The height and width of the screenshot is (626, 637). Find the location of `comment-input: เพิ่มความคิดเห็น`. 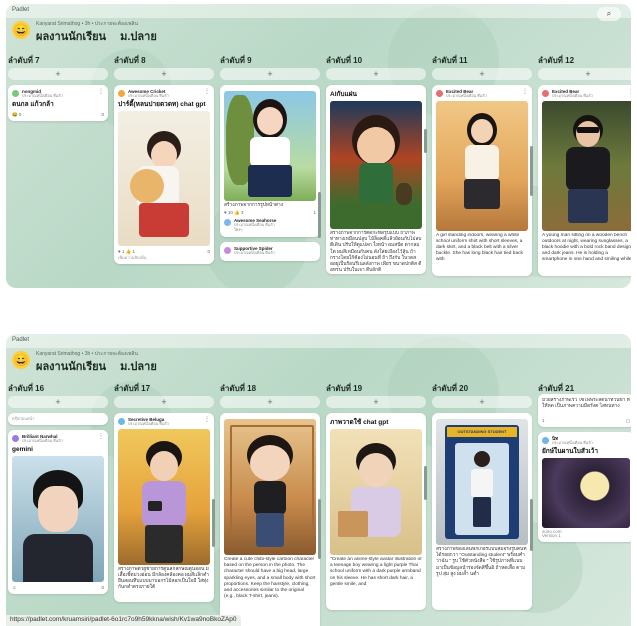

comment-input: เพิ่มความคิดเห็น is located at coordinates (164, 258).